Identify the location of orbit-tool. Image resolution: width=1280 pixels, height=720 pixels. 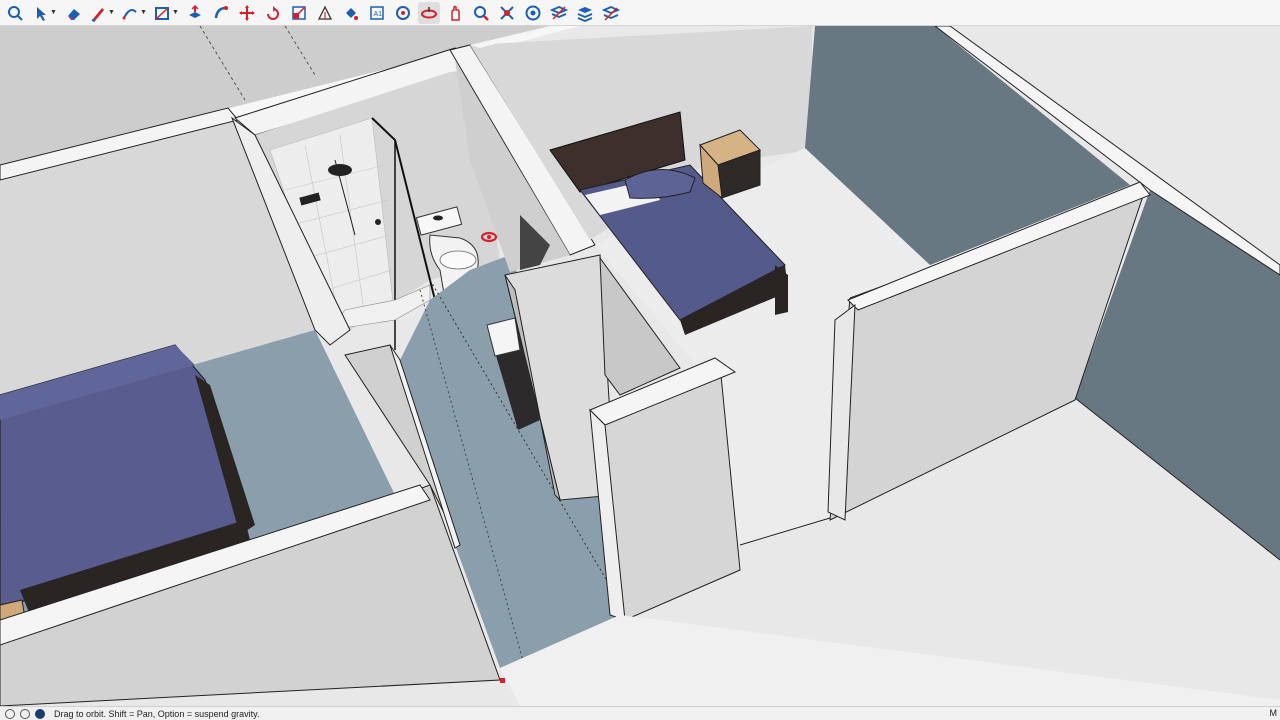
(429, 12).